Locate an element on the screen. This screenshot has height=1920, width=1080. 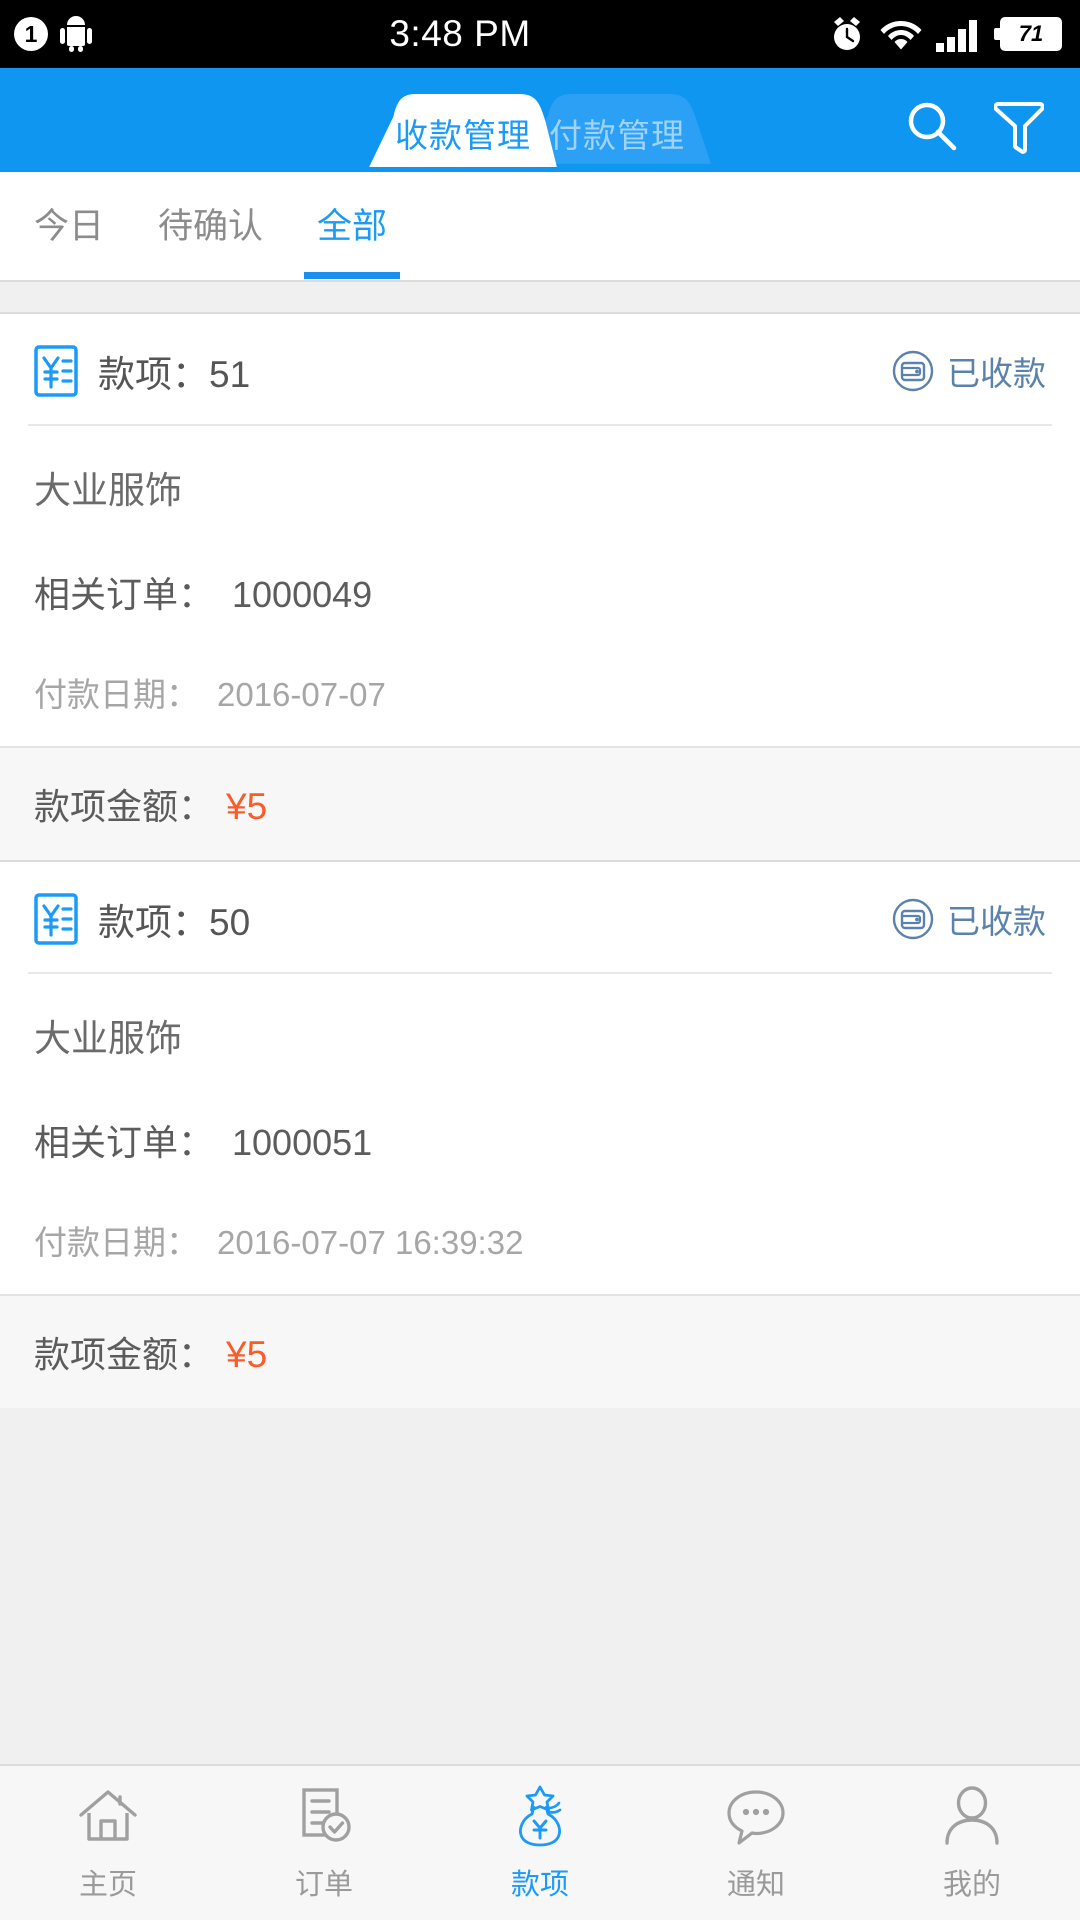
status-bar-clock: 3:48 PM is located at coordinates (460, 33).